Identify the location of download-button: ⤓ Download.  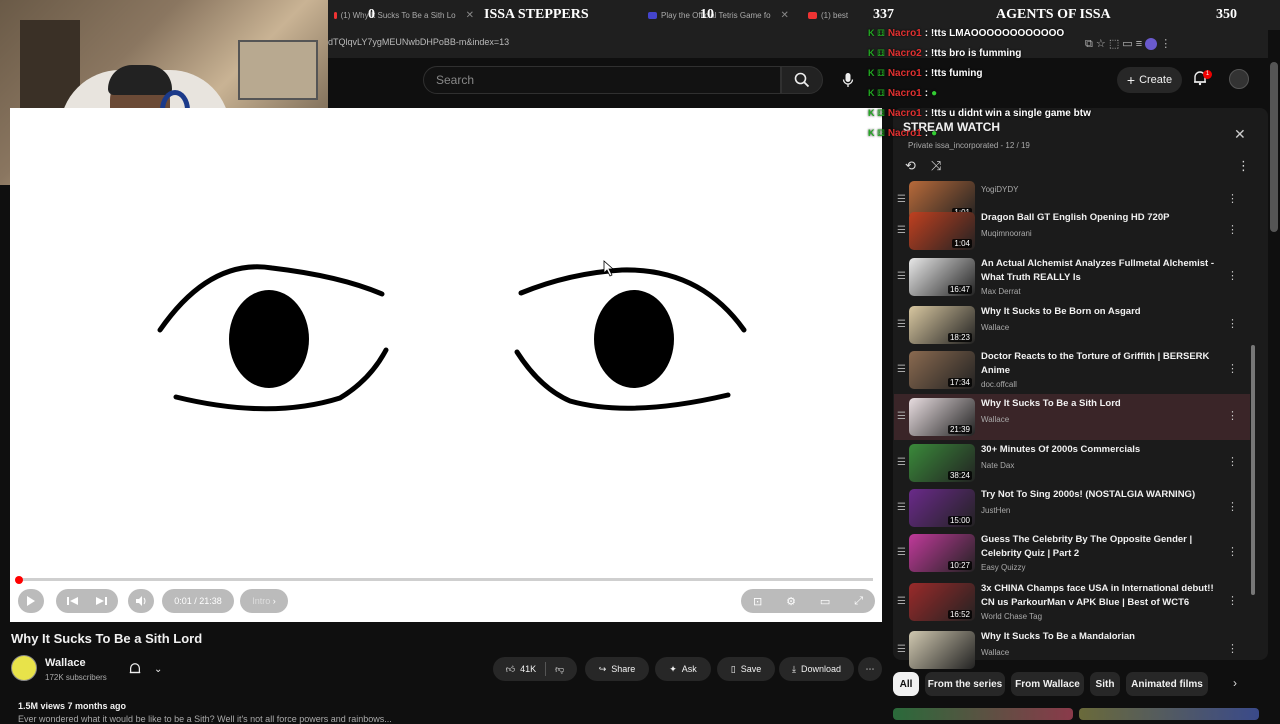
(816, 669).